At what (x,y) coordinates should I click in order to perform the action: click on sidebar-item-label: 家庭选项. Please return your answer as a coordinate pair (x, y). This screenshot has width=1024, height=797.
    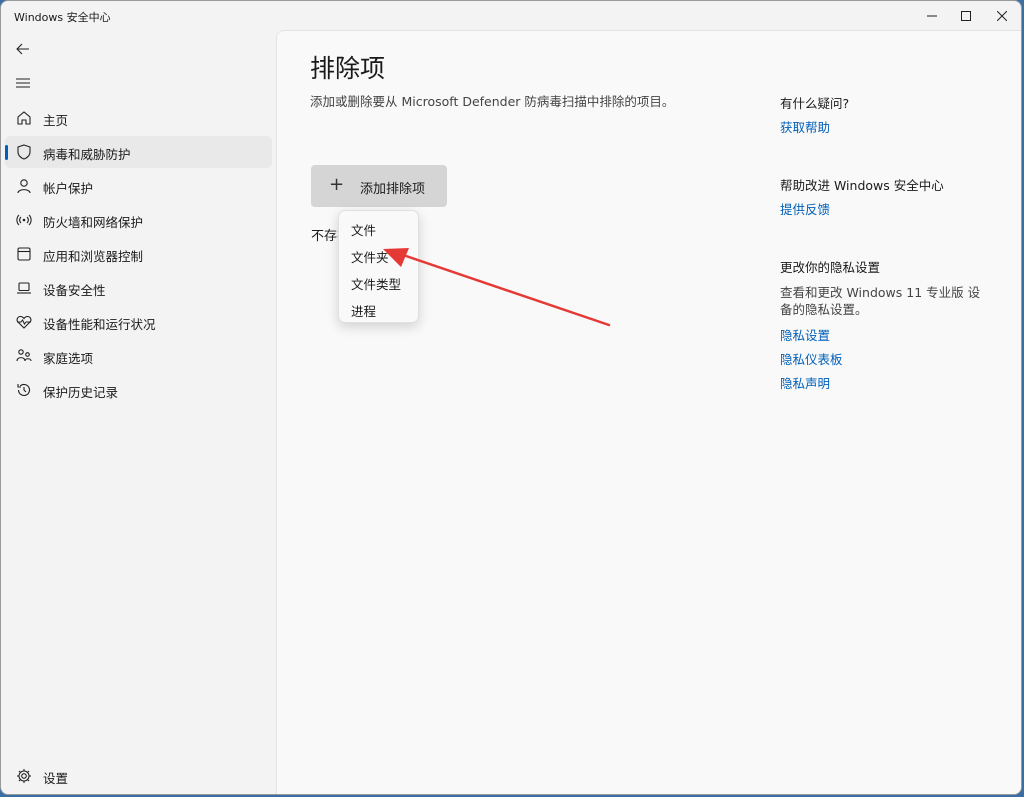
    Looking at the image, I should click on (68, 358).